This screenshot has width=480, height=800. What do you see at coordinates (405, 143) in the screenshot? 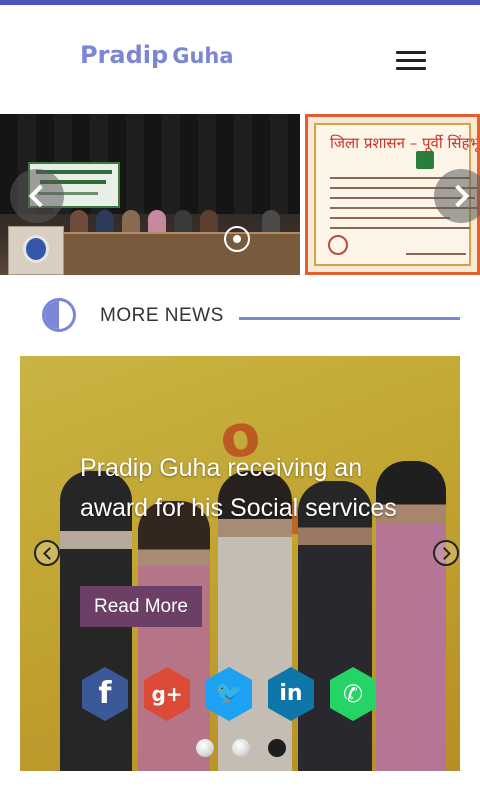
I see `certificate-title: जिला प्रशासन – पूर्वी सिंहभूम, ज` at bounding box center [405, 143].